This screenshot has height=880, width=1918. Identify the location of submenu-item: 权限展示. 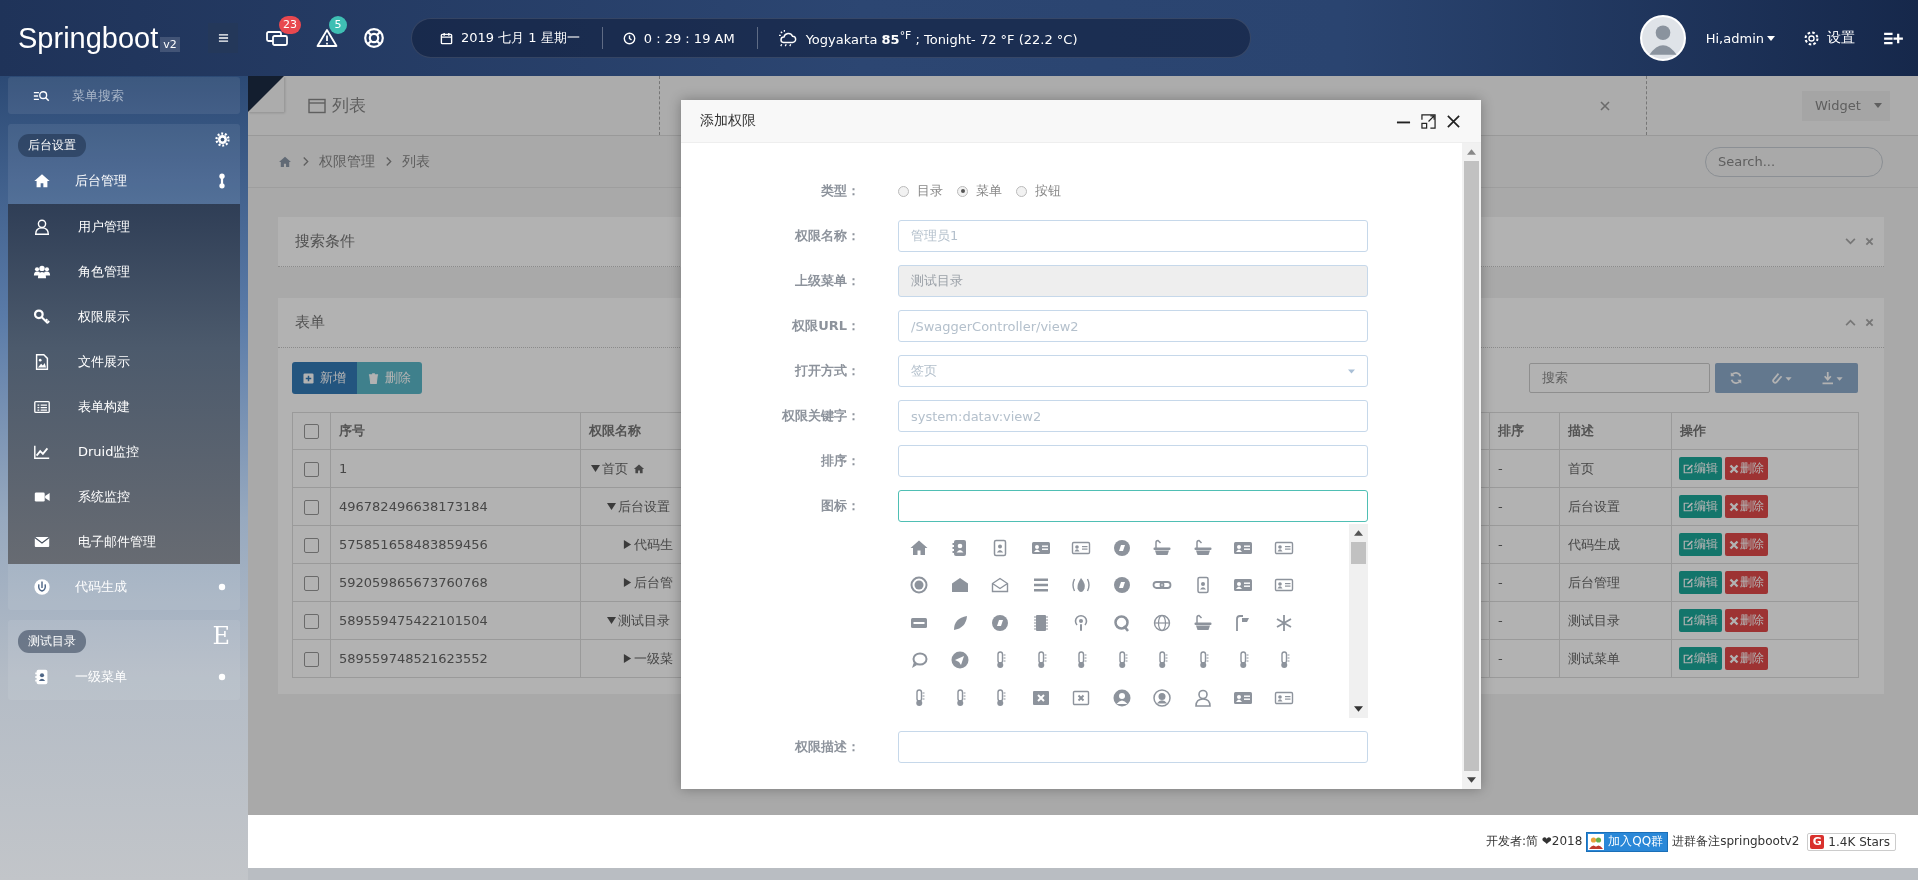
(124, 316).